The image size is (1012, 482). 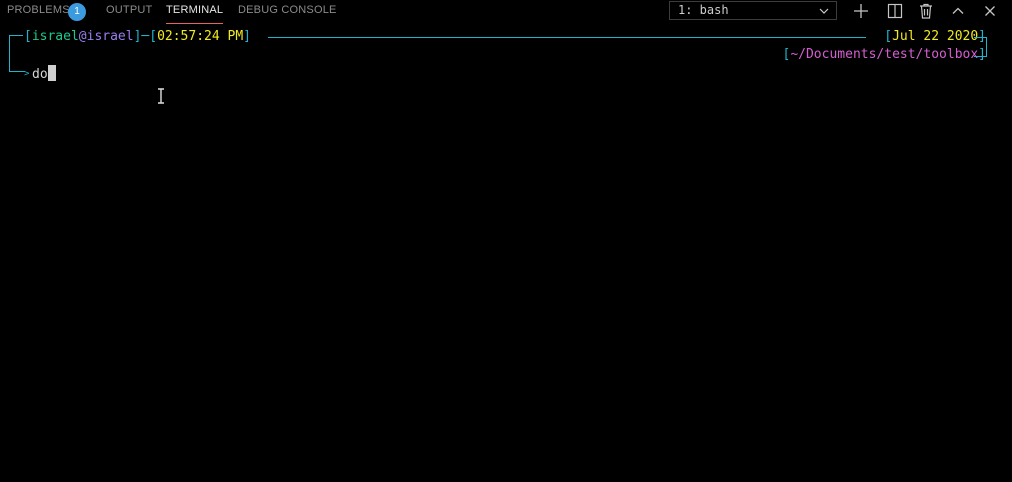 I want to click on prompt-path: ~/Documents/test/toolbox, so click(x=884, y=54).